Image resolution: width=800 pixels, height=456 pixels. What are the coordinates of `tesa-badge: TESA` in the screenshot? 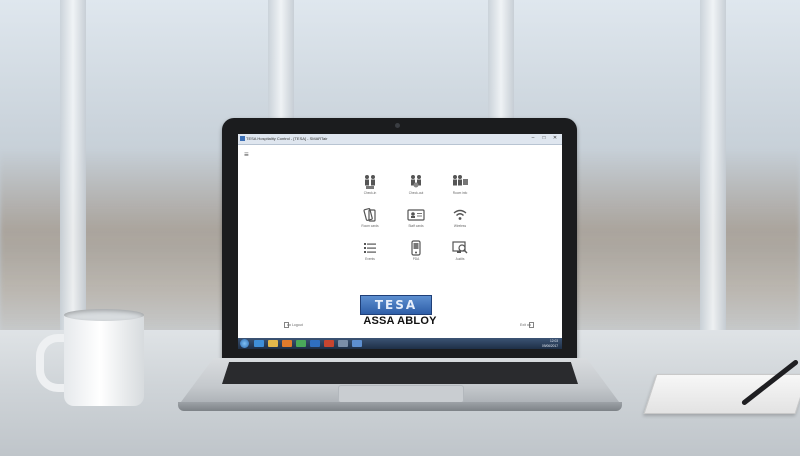 It's located at (396, 305).